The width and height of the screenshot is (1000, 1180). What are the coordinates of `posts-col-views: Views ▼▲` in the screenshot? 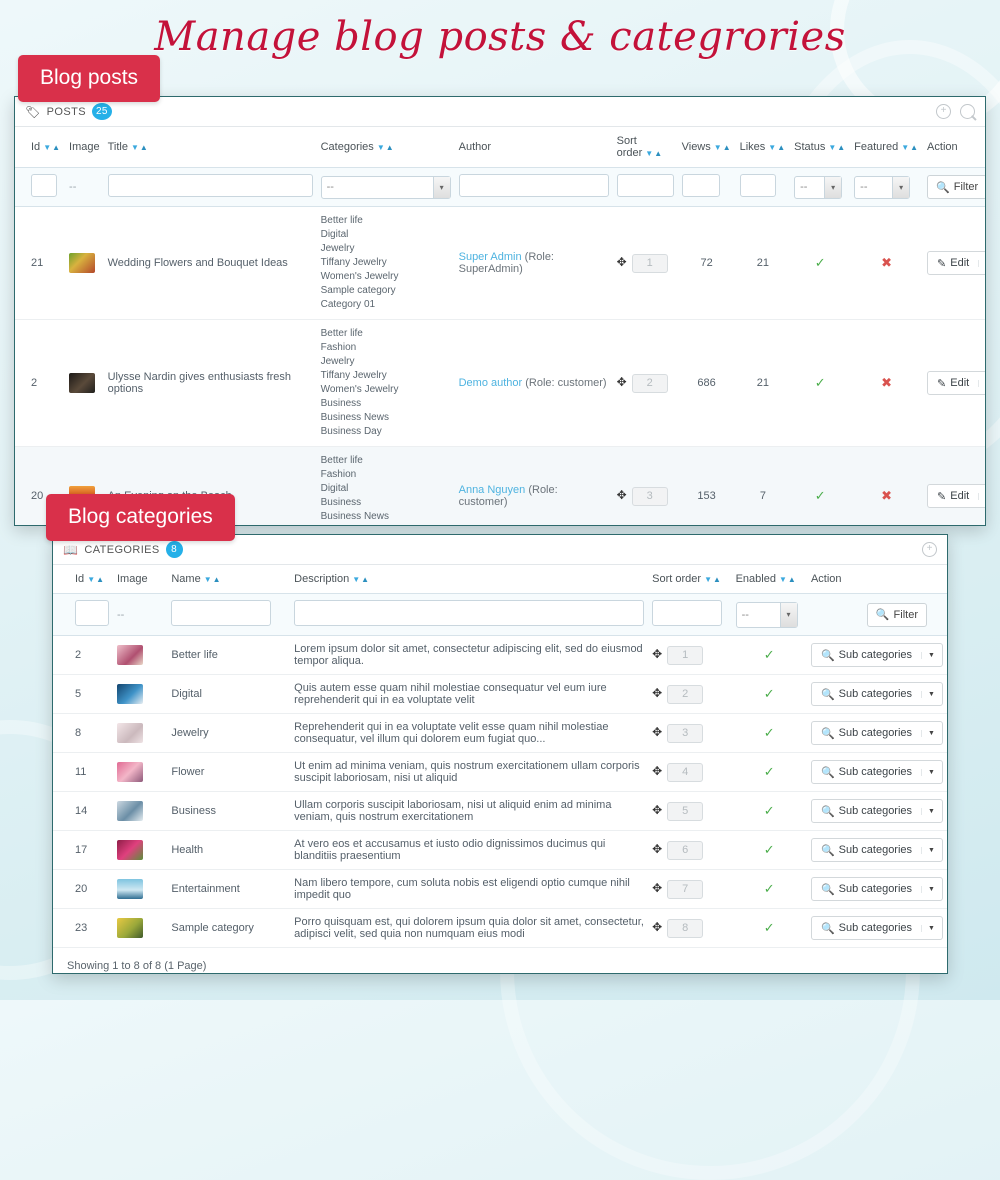 It's located at (706, 147).